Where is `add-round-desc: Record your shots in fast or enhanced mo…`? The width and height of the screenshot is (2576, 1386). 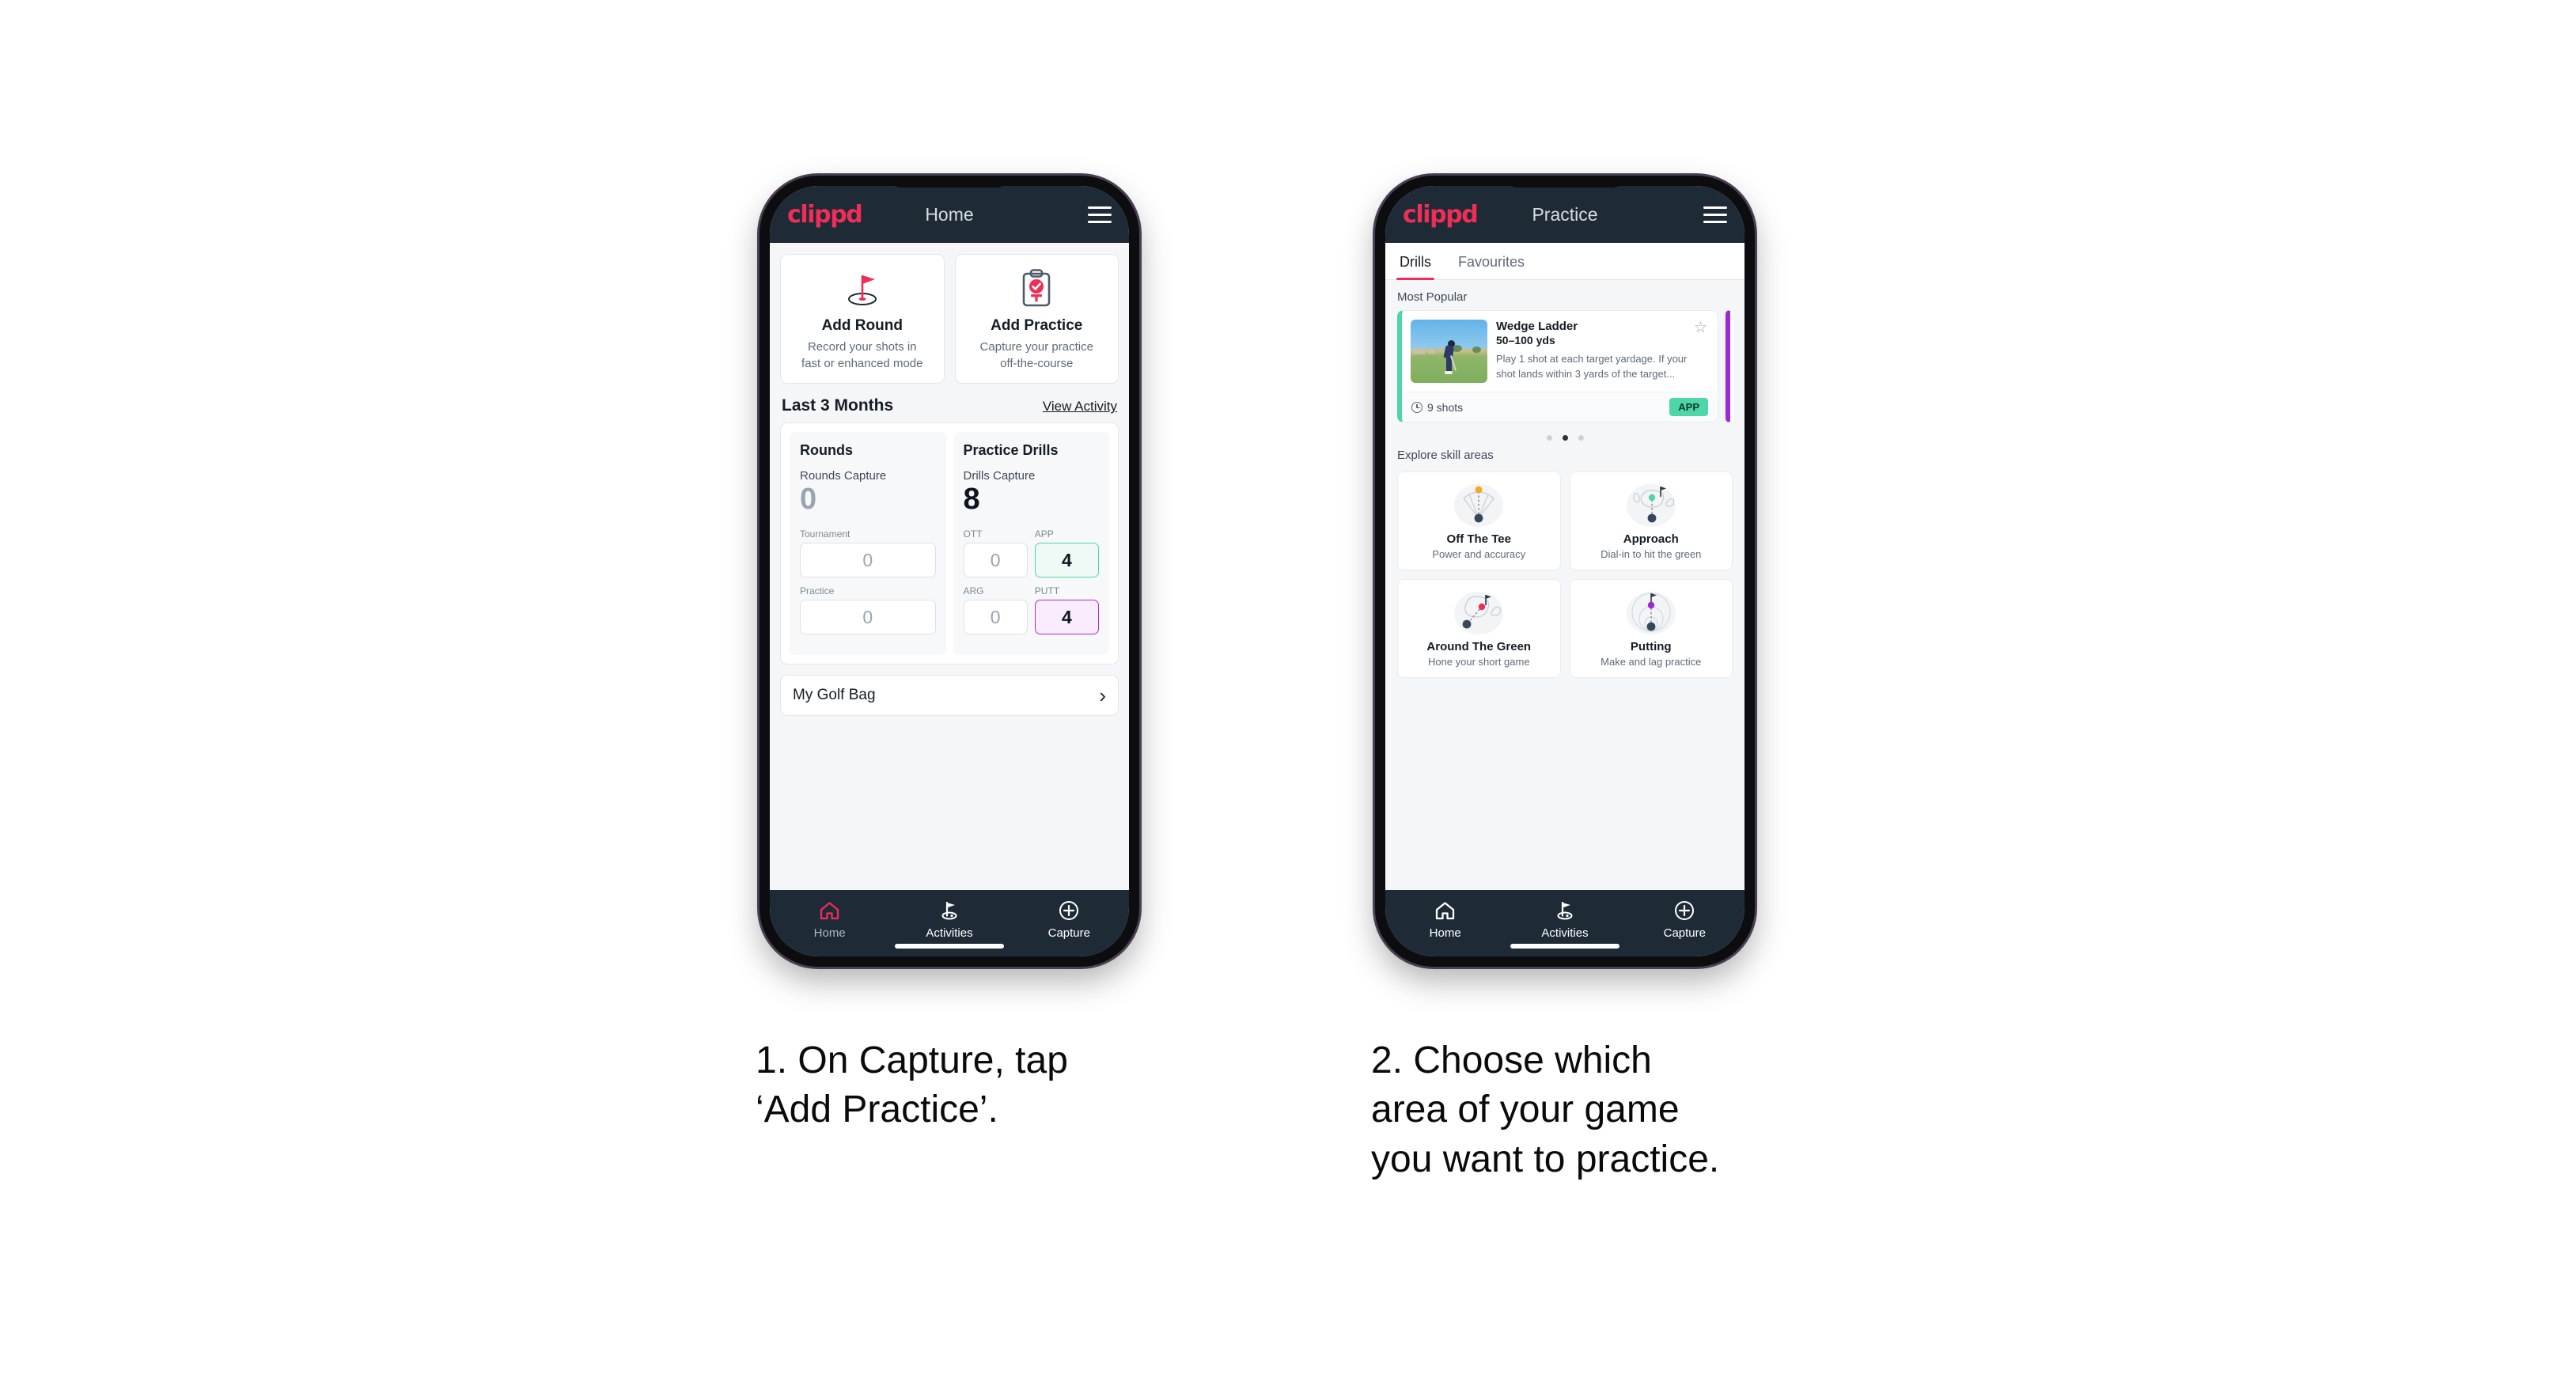 add-round-desc: Record your shots in fast or enhanced mo… is located at coordinates (862, 355).